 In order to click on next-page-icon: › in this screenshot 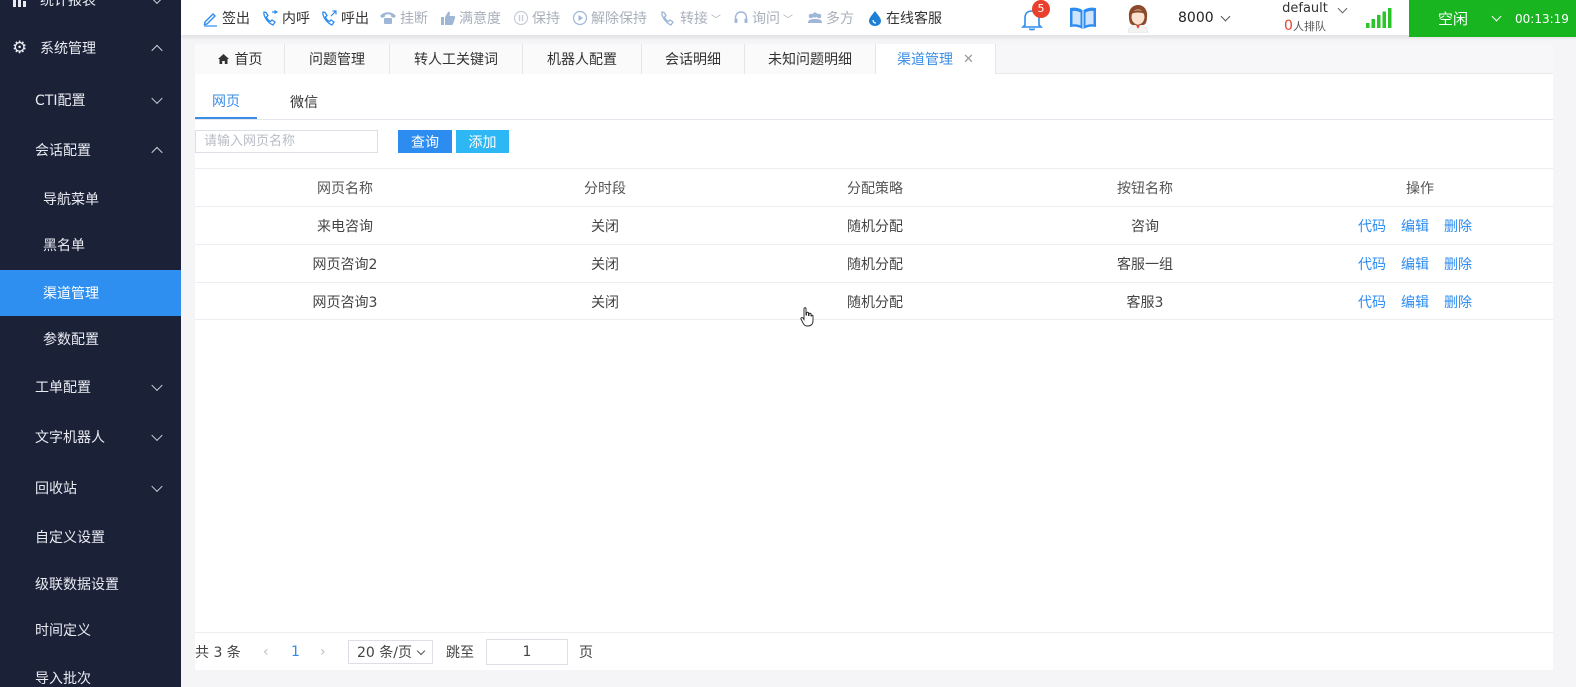, I will do `click(323, 652)`.